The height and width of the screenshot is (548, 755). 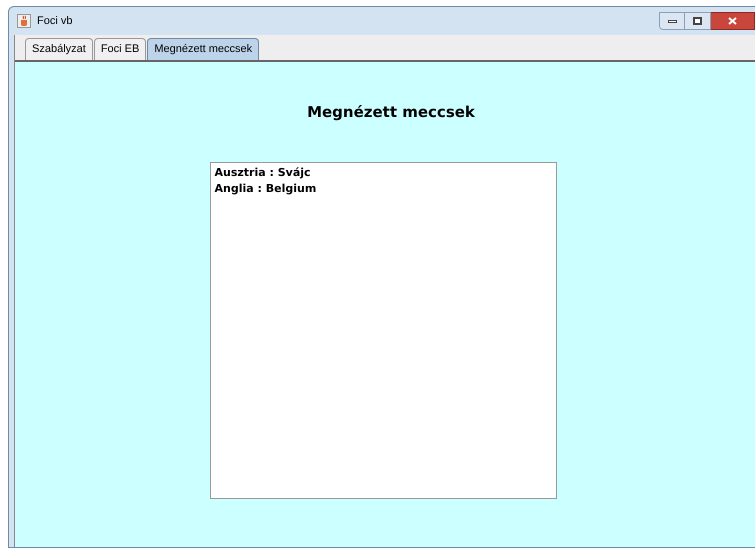 What do you see at coordinates (391, 112) in the screenshot?
I see `section-heading: Megnézett meccsek` at bounding box center [391, 112].